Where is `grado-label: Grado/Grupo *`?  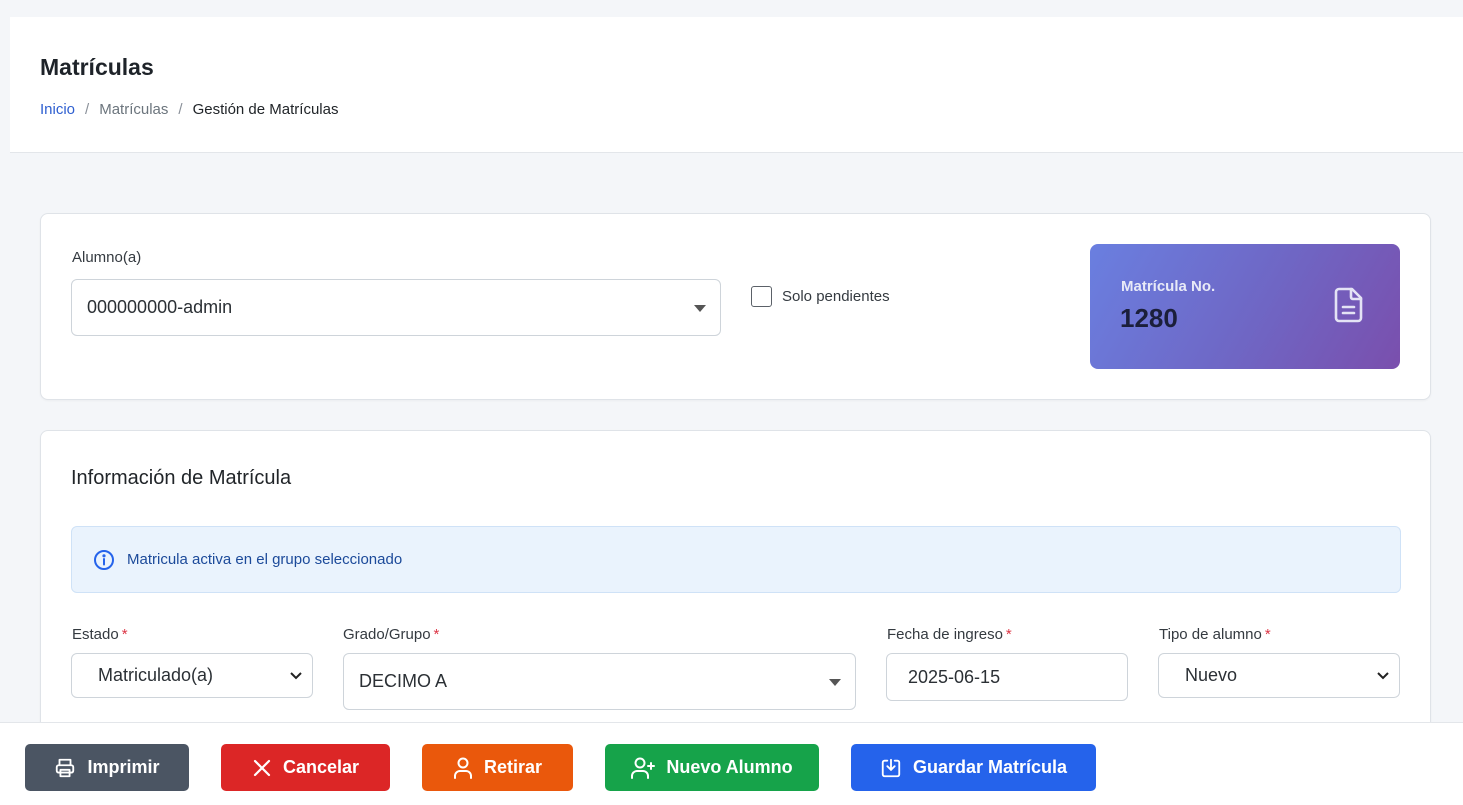
grado-label: Grado/Grupo * is located at coordinates (391, 634).